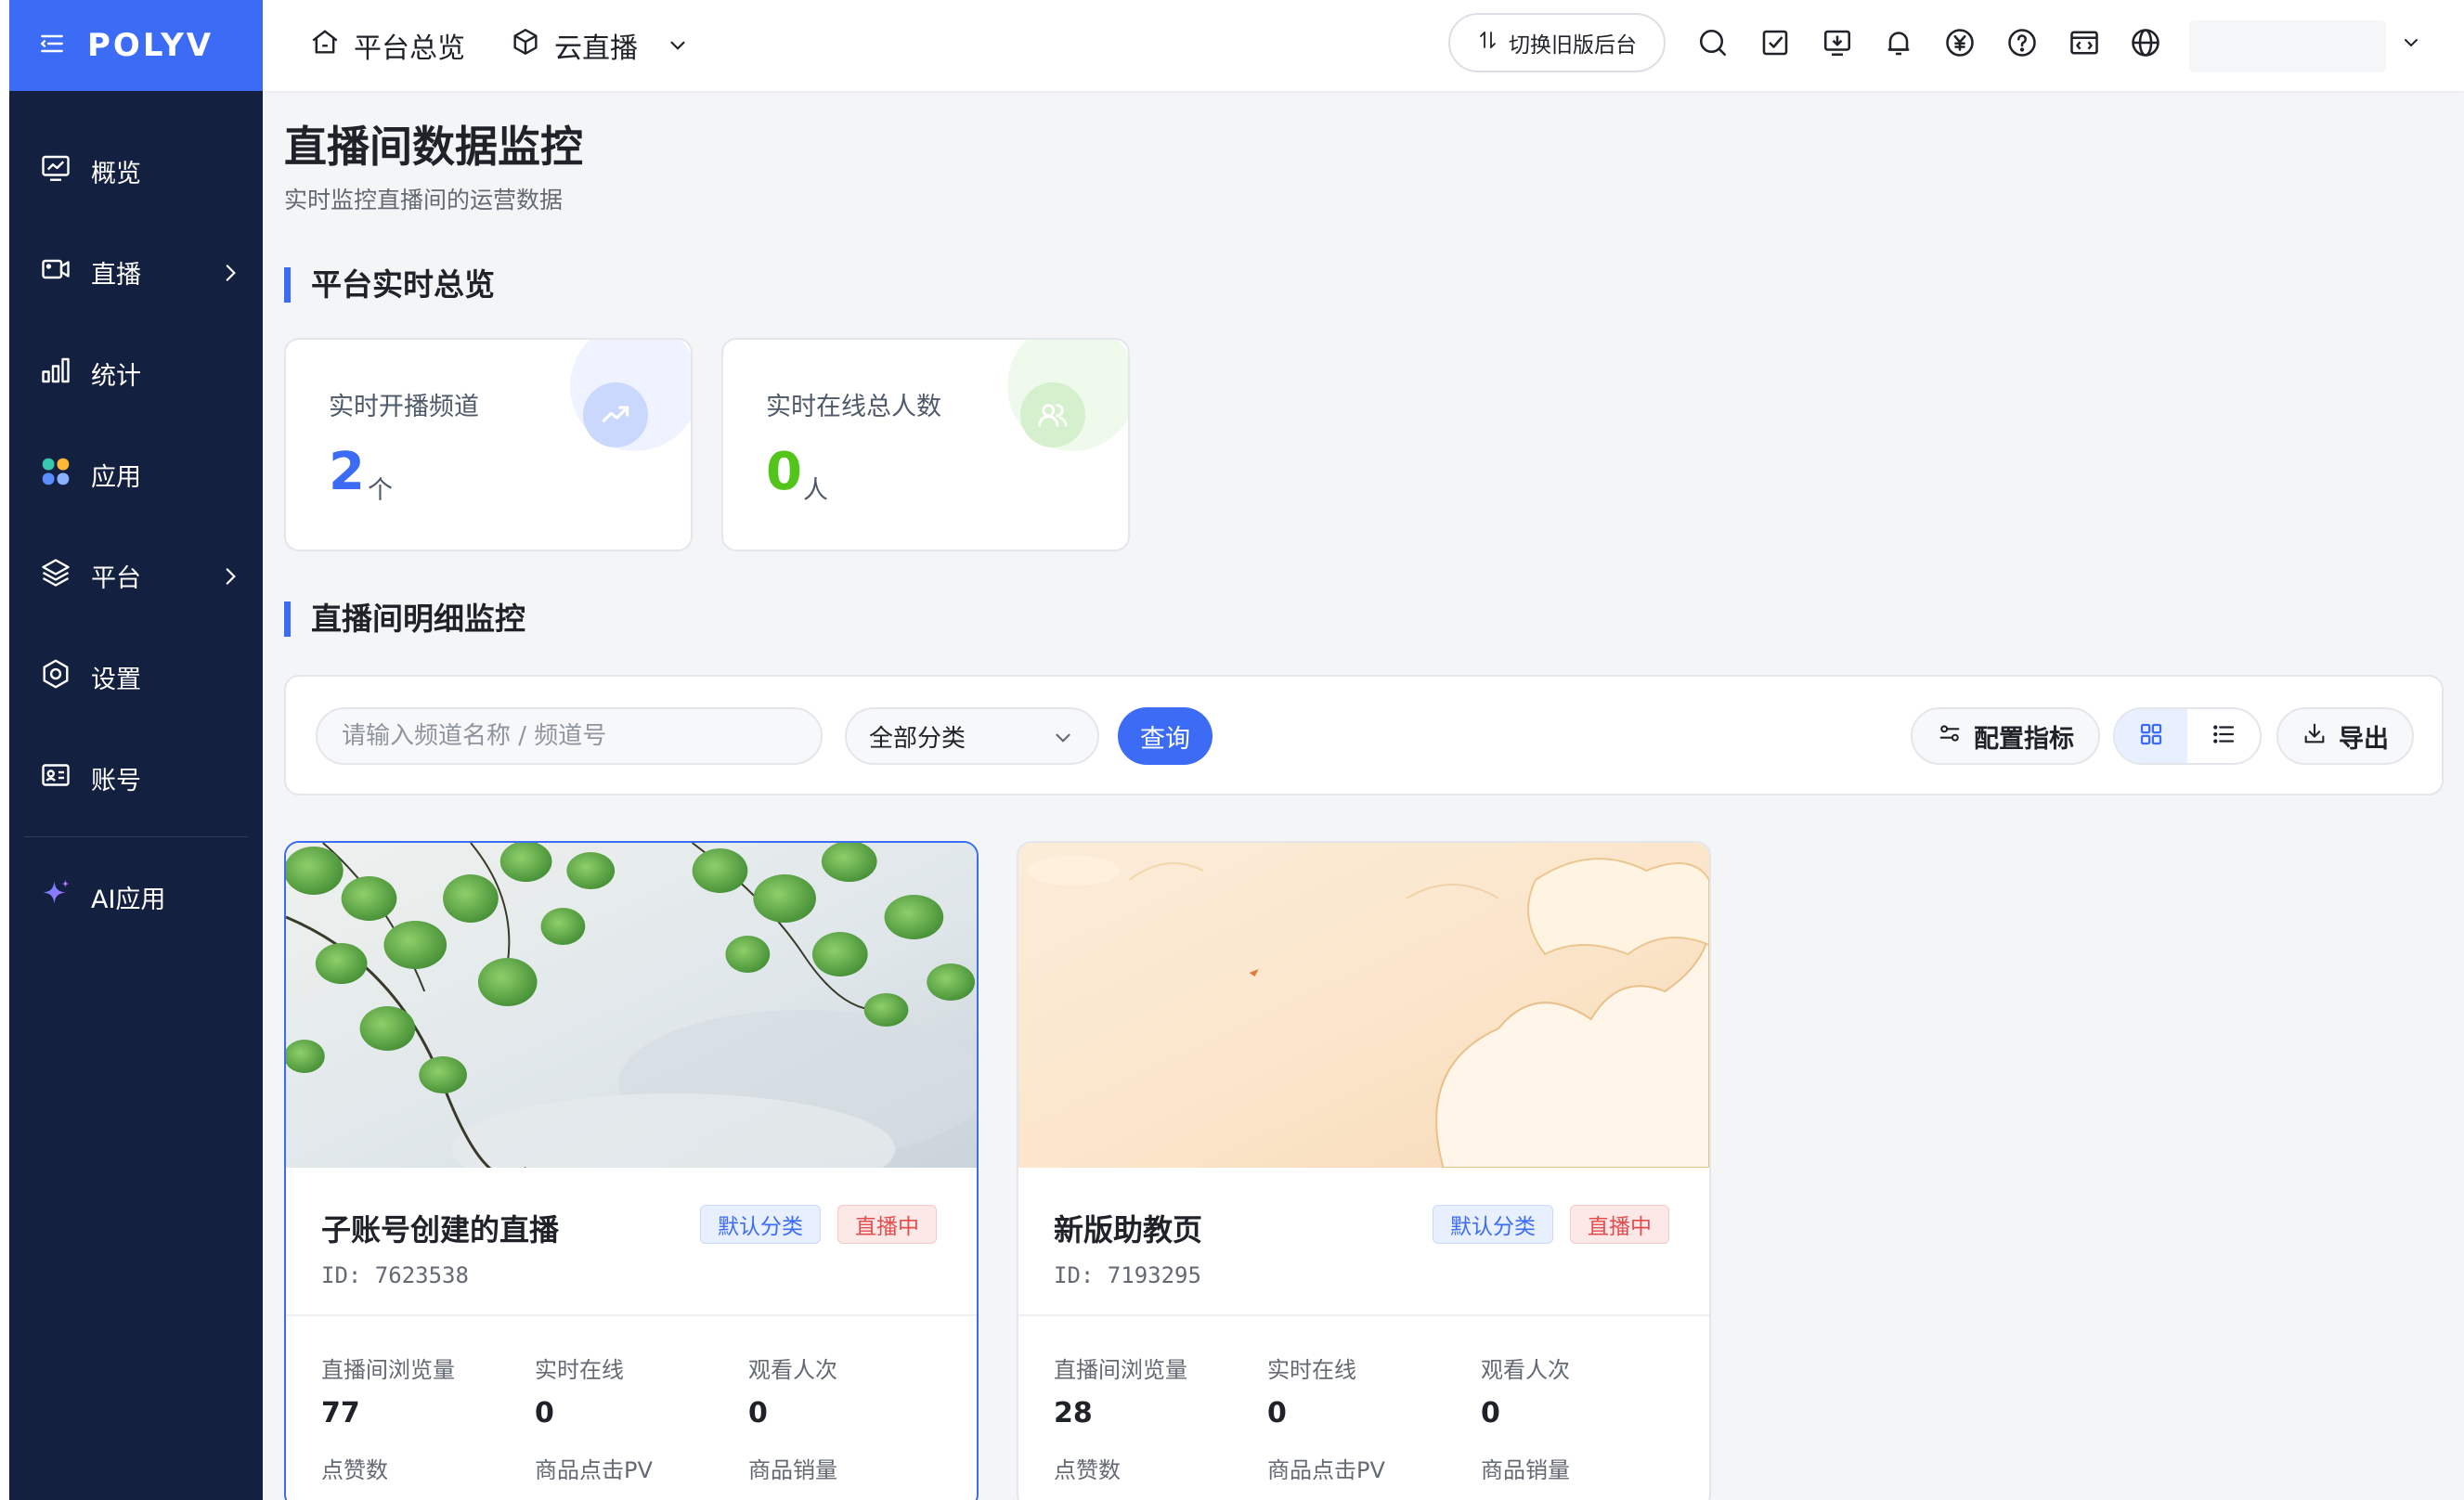  What do you see at coordinates (404, 619) in the screenshot?
I see `section-title-detail: 直播间明细监控` at bounding box center [404, 619].